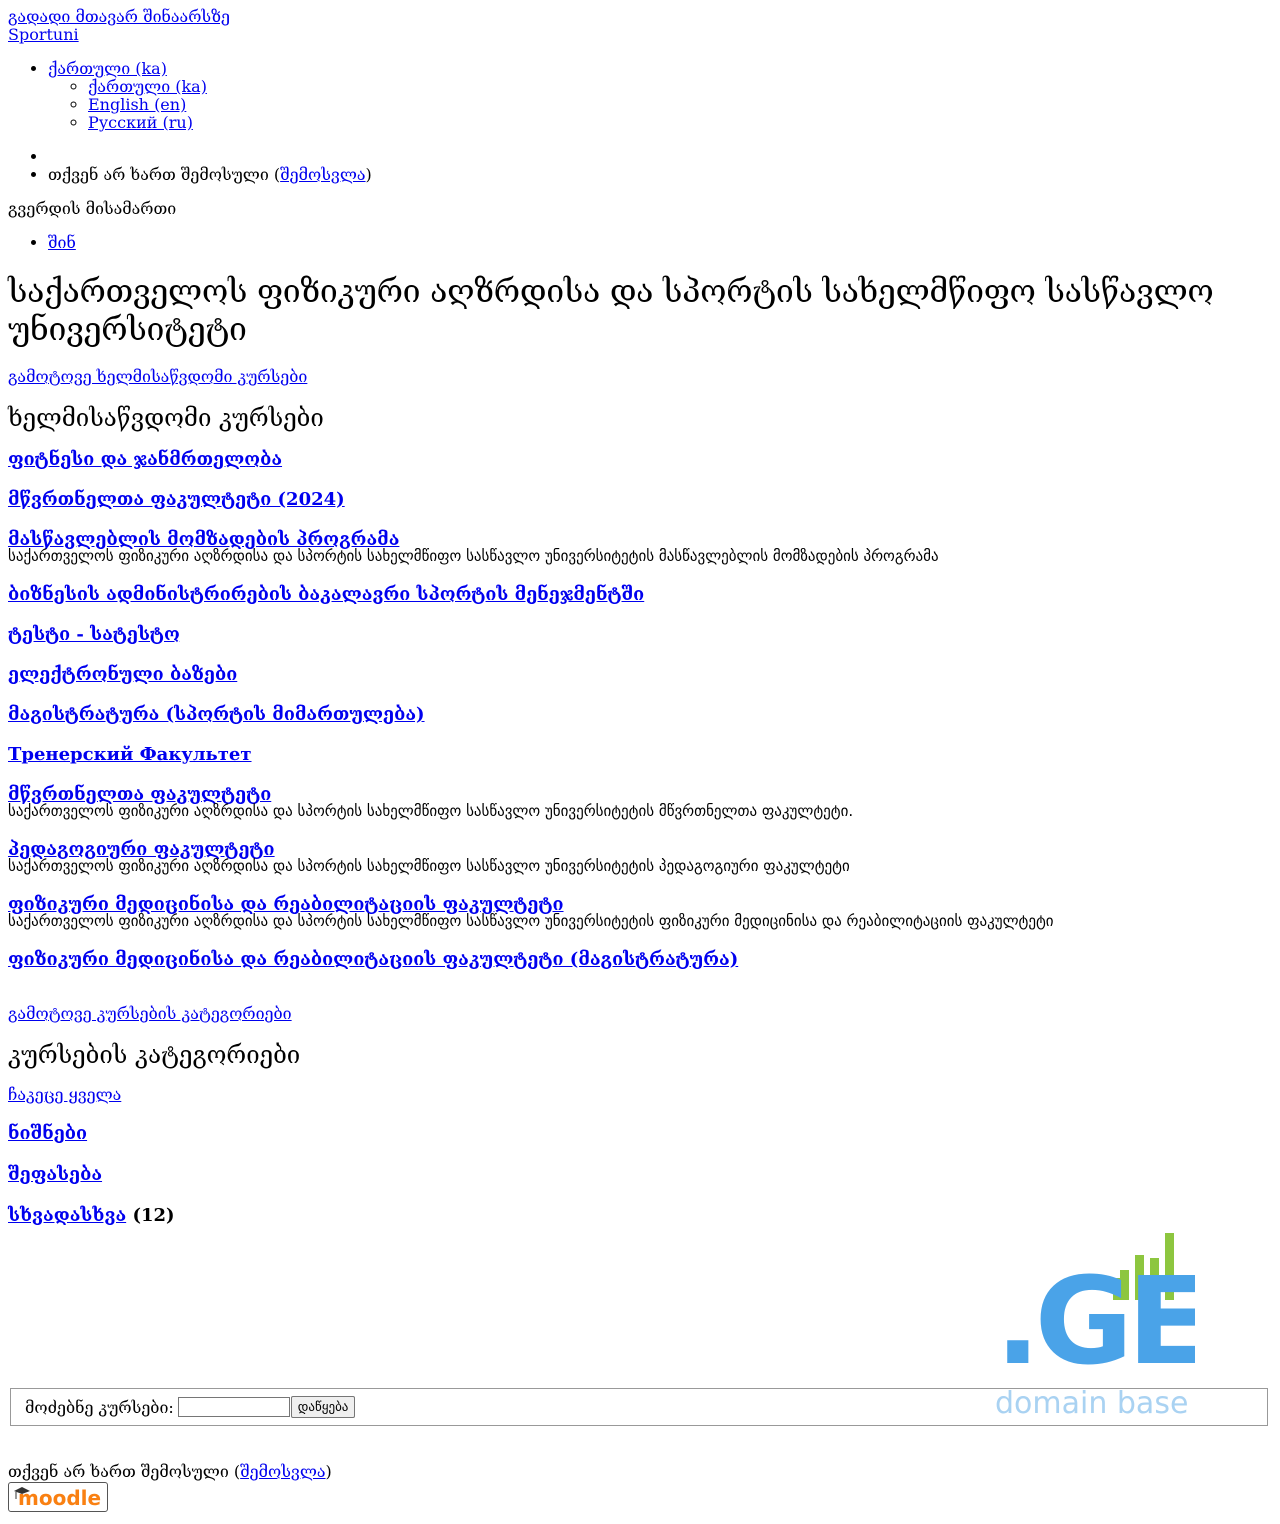 This screenshot has width=1280, height=1524. I want to click on breadcrumb-label: გვერდის მისამართი, so click(92, 208).